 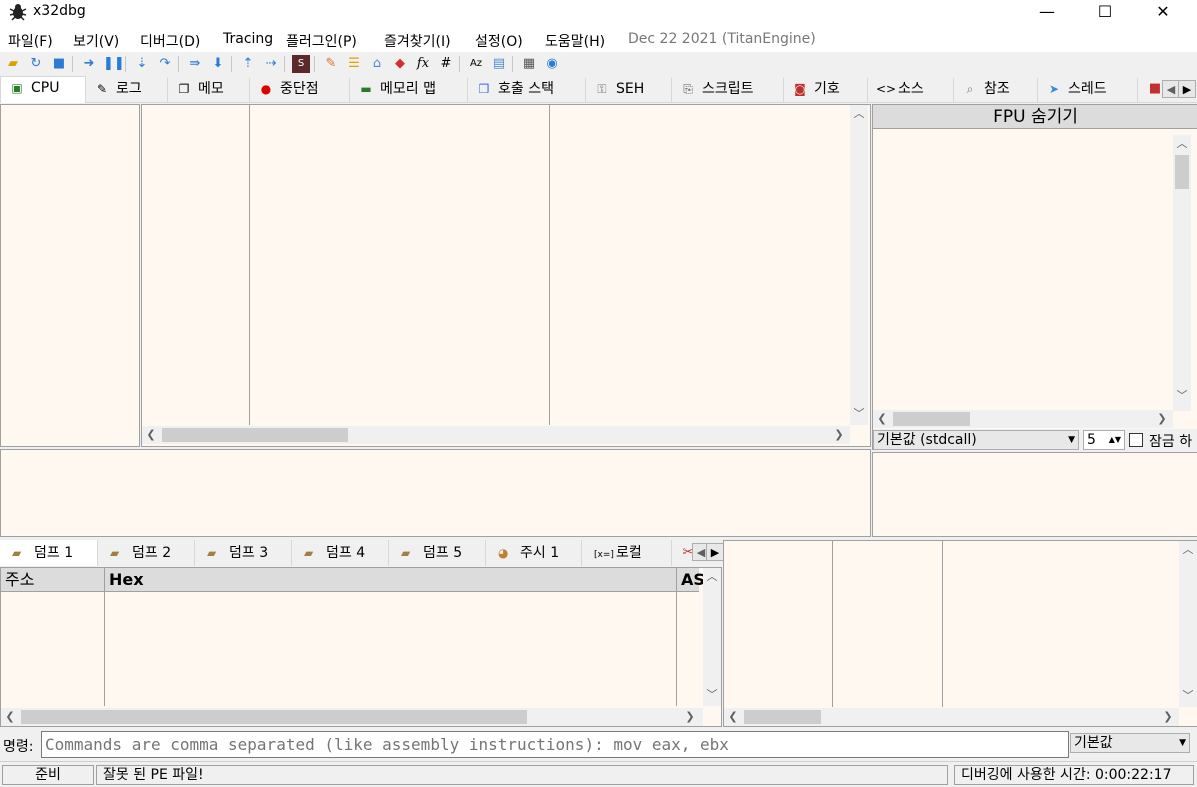 I want to click on column-ascii: AS, so click(x=693, y=580).